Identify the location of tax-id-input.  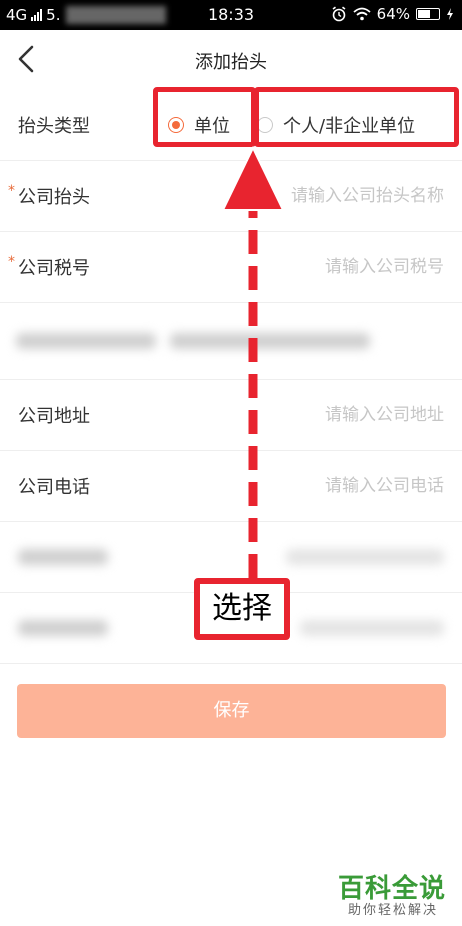
(314, 267).